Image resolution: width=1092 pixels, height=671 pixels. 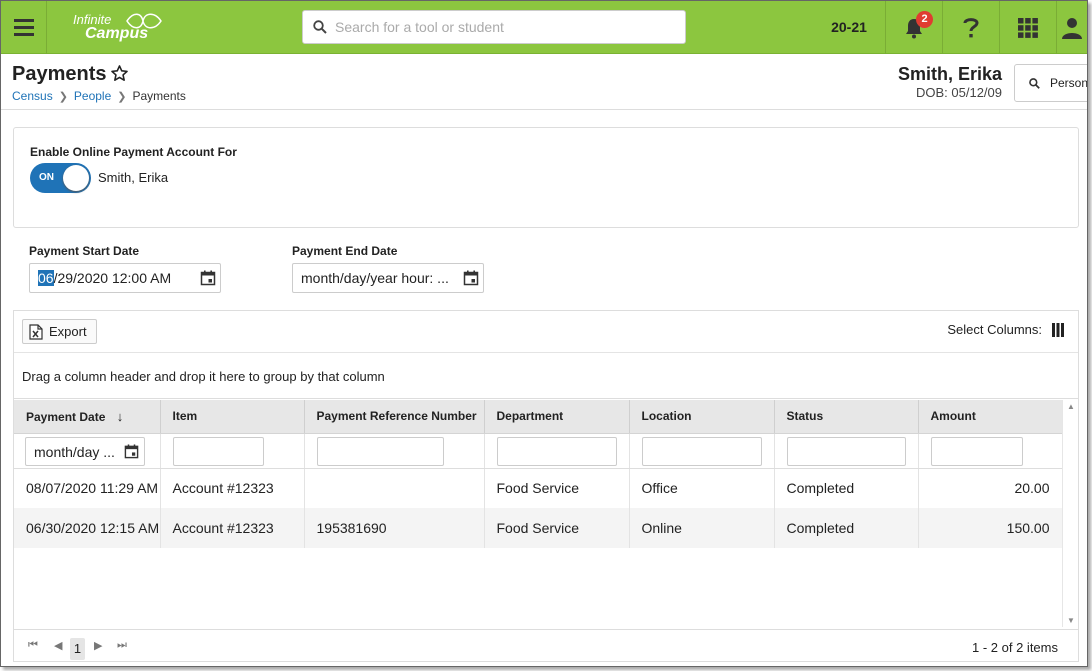 What do you see at coordinates (990, 488) in the screenshot?
I see `cell-amount: 20.00` at bounding box center [990, 488].